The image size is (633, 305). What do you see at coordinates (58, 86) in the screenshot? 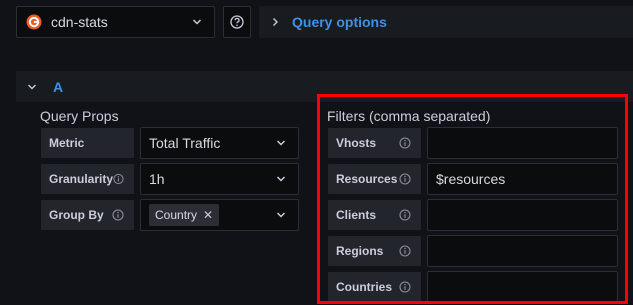
I see `query-ref-id: A` at bounding box center [58, 86].